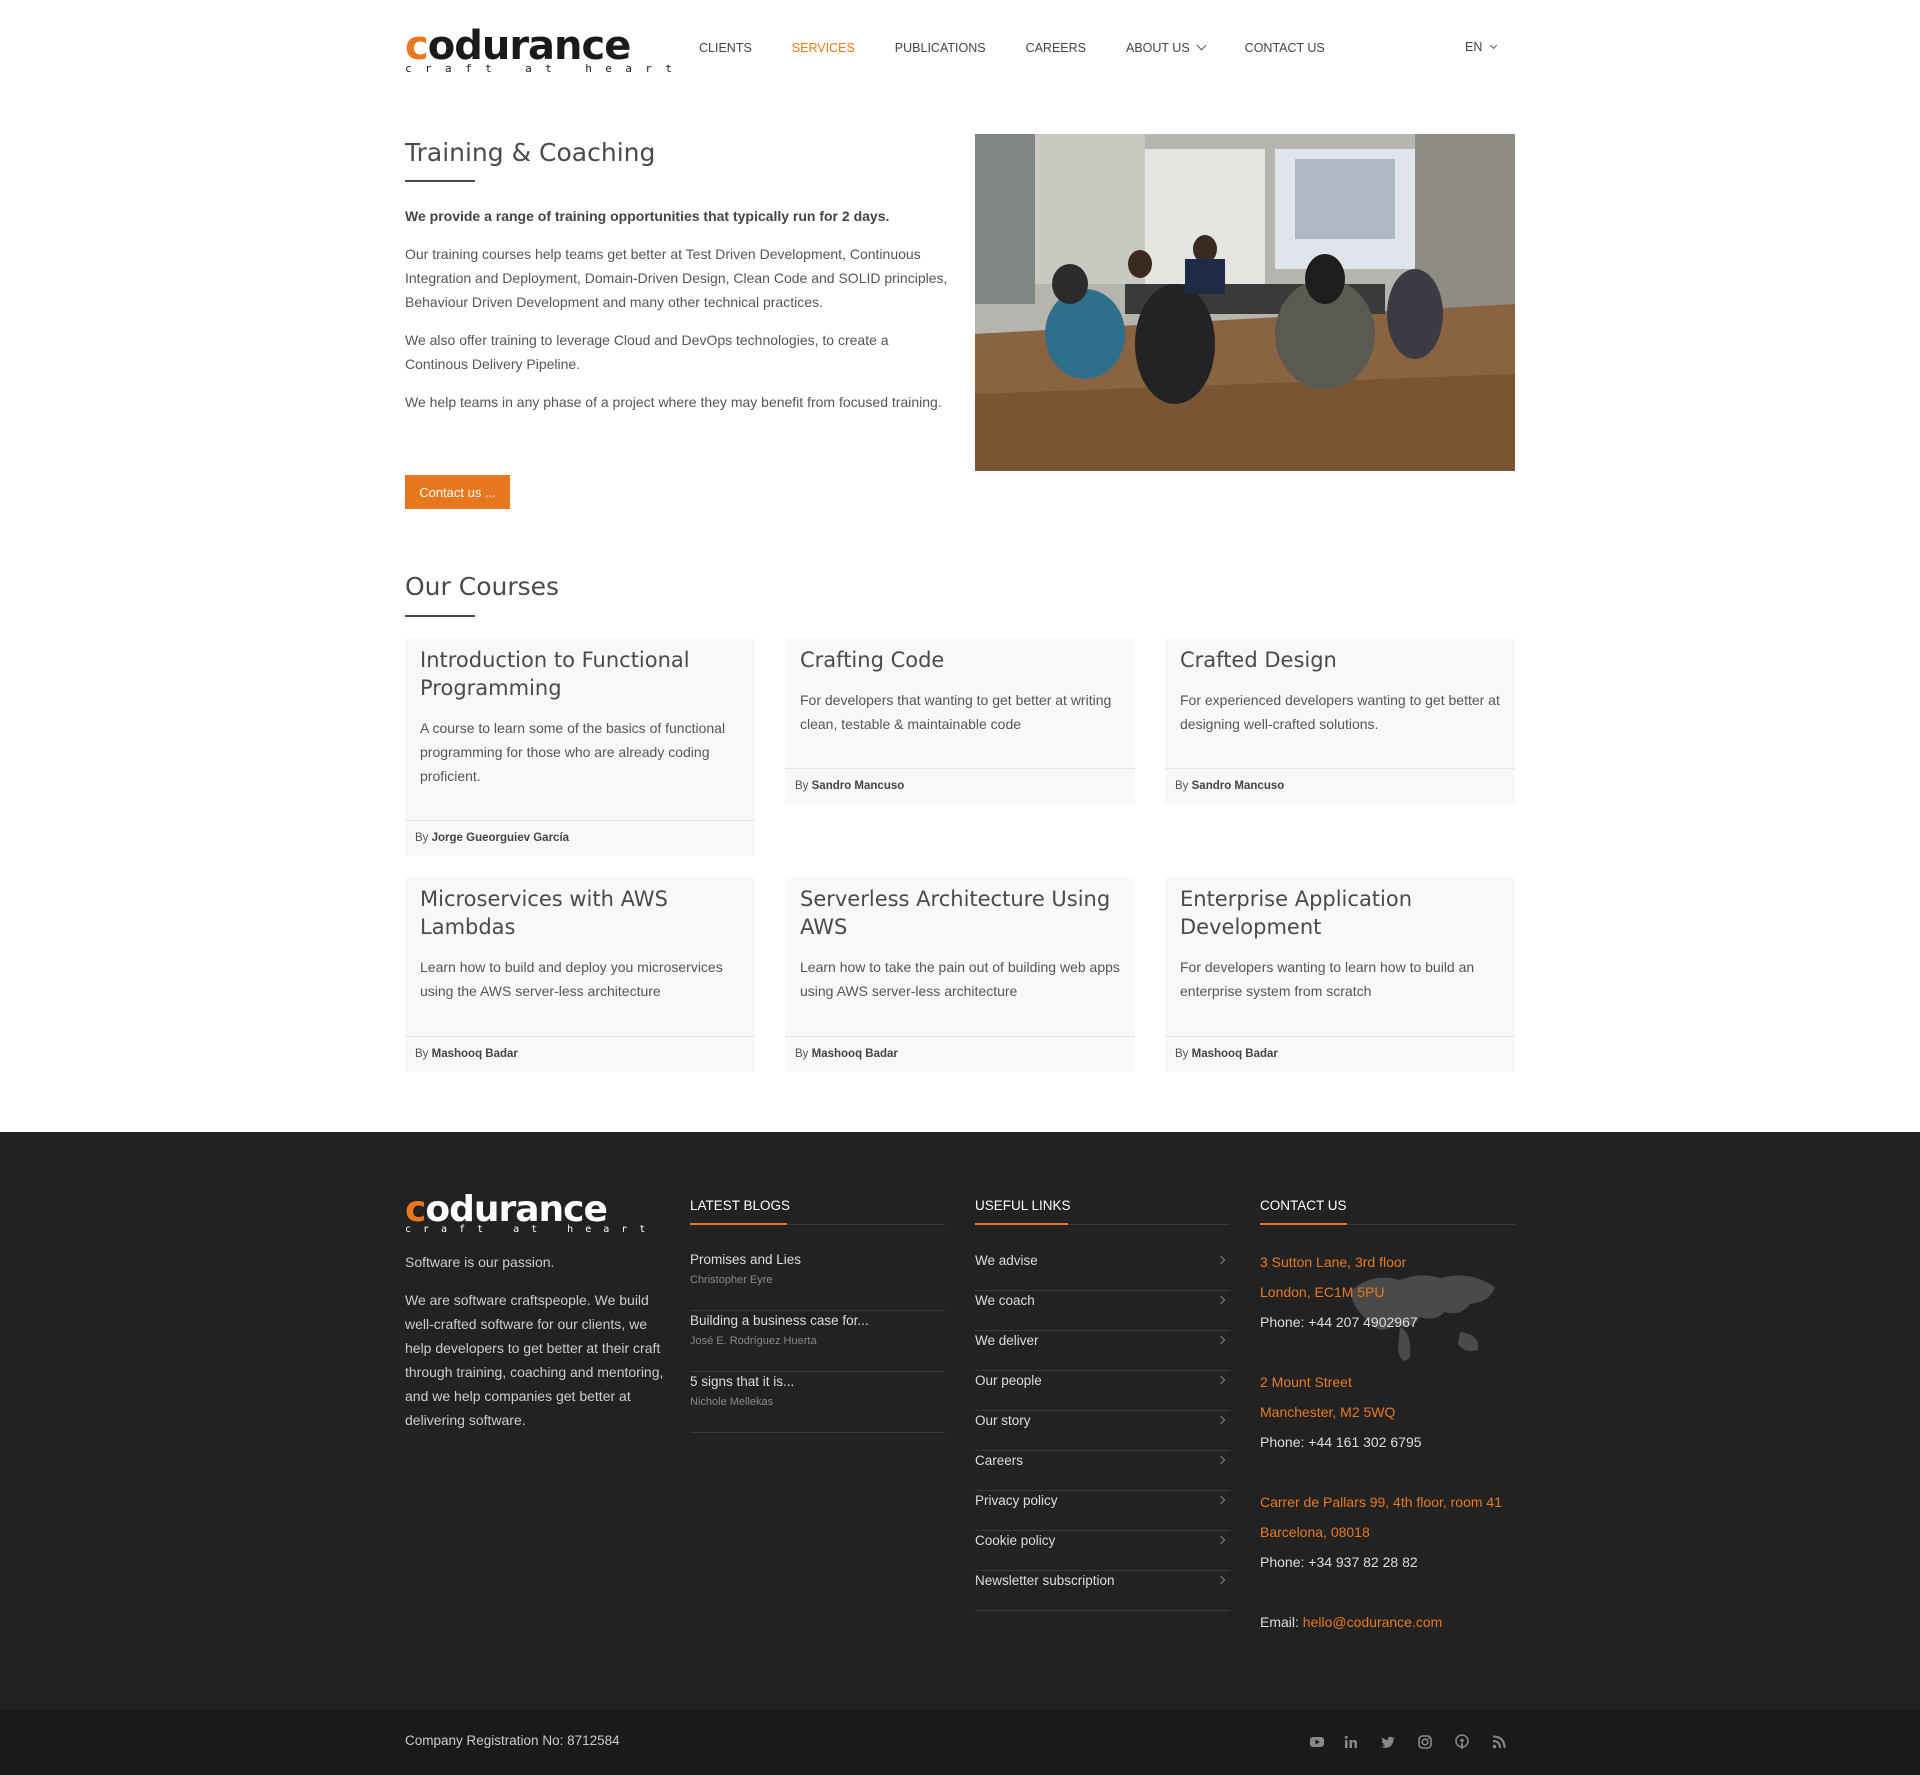 This screenshot has height=1775, width=1920. Describe the element at coordinates (580, 838) in the screenshot. I see `course-author: By Jorge Gueorguiev García` at that location.